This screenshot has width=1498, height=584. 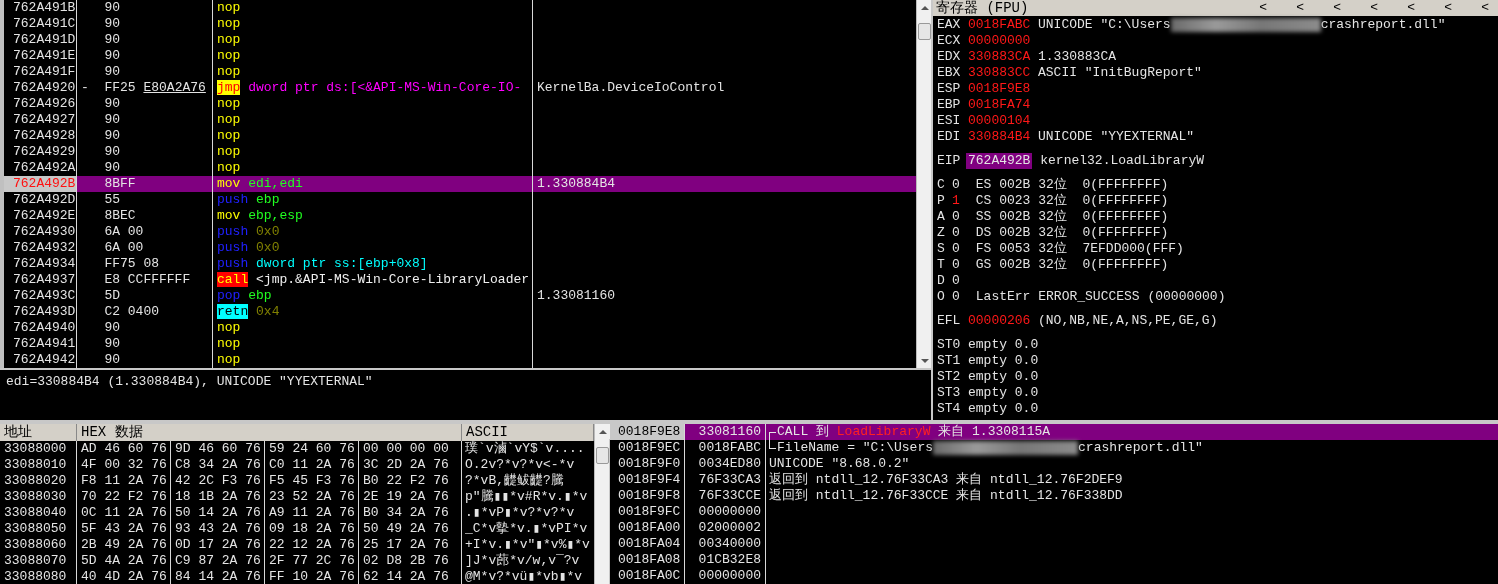 What do you see at coordinates (520, 513) in the screenshot?
I see `ascii-cell-text: .▮*vP▮*v?*v?*v` at bounding box center [520, 513].